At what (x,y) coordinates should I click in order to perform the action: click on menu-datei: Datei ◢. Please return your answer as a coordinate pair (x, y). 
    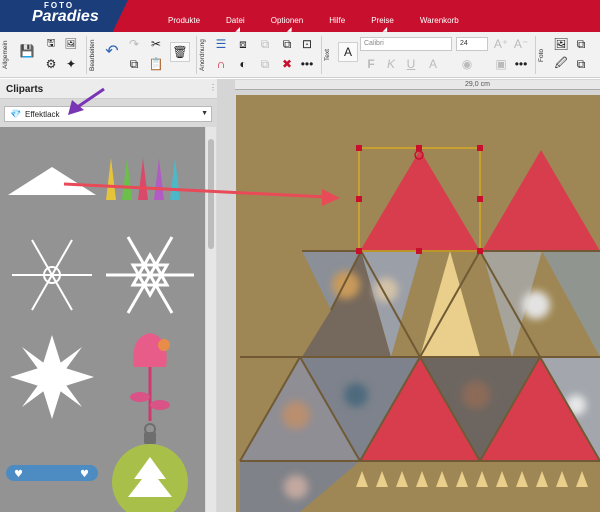
    Looking at the image, I should click on (235, 24).